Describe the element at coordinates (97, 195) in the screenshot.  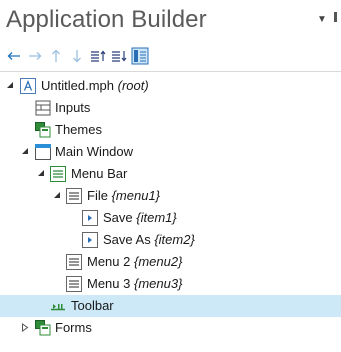
I see `tree-item-label: File` at that location.